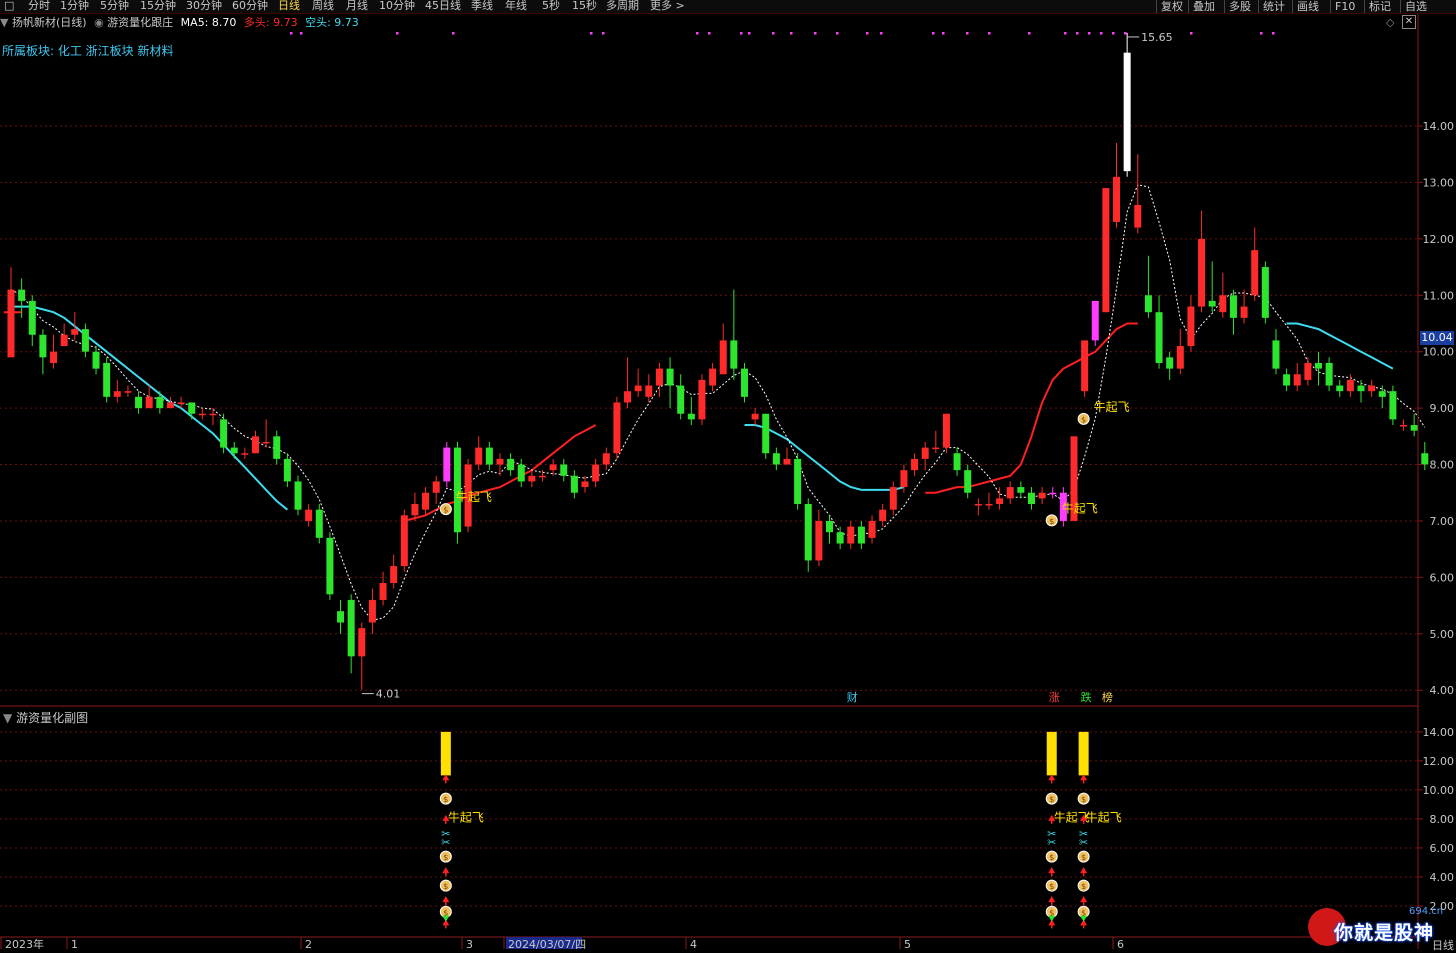  What do you see at coordinates (667, 6) in the screenshot?
I see `period-tab: 更多 >` at bounding box center [667, 6].